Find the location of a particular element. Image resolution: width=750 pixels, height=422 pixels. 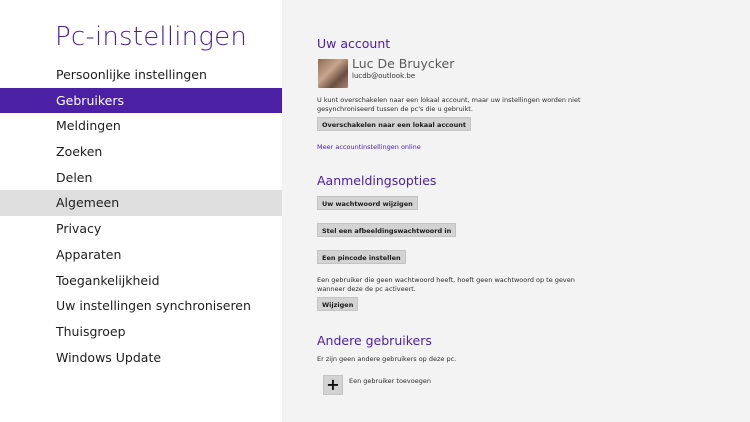

pin-button: Een pincode instellen is located at coordinates (361, 257).